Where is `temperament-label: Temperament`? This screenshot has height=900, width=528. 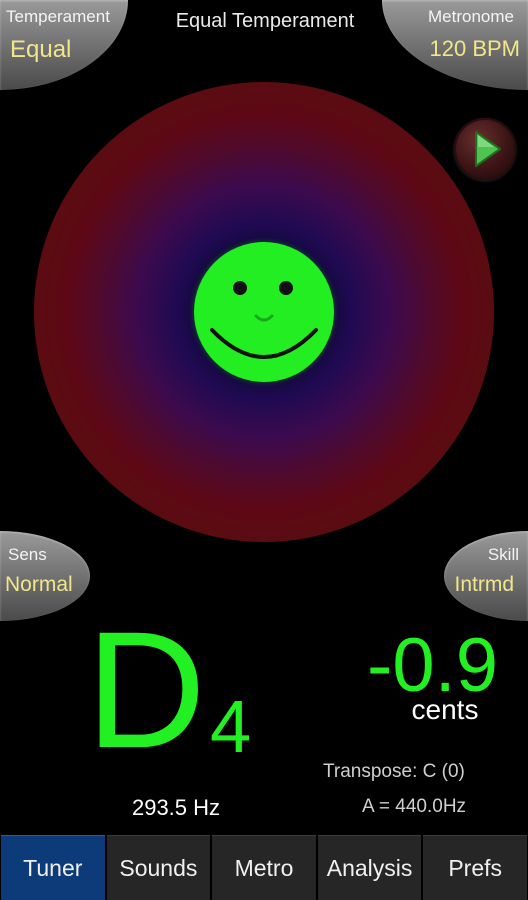 temperament-label: Temperament is located at coordinates (58, 16).